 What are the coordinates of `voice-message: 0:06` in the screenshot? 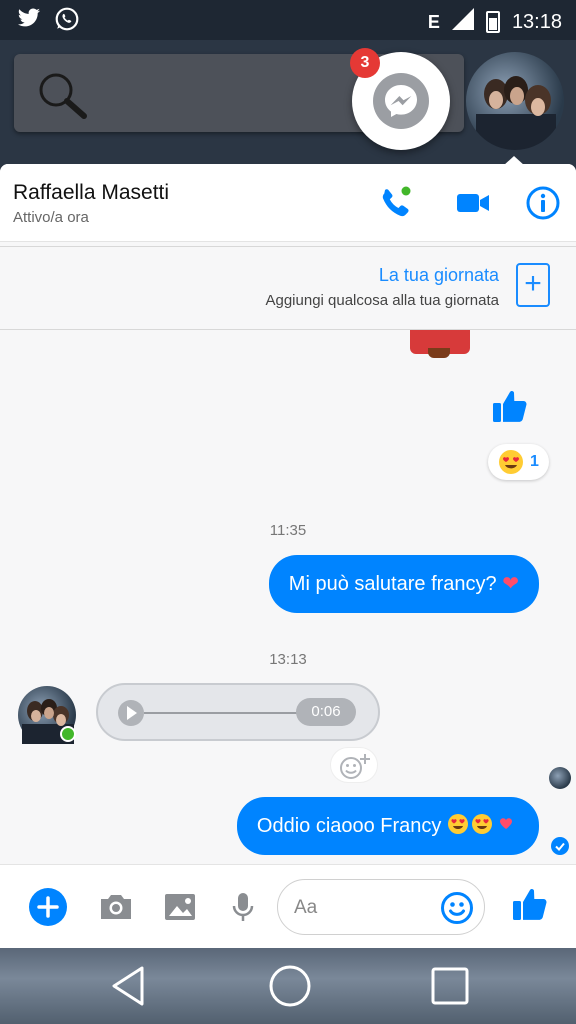 It's located at (238, 712).